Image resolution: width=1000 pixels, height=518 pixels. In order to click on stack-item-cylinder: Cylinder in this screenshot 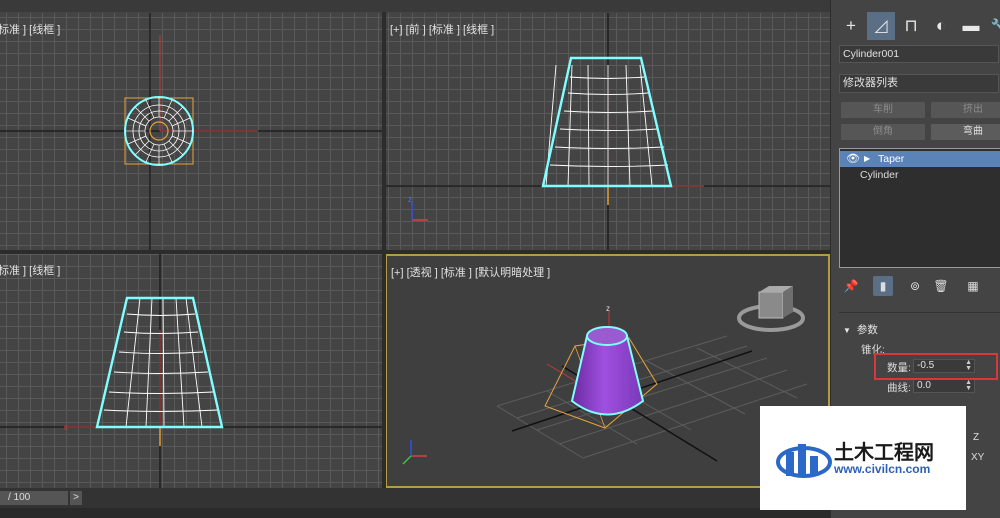, I will do `click(920, 175)`.